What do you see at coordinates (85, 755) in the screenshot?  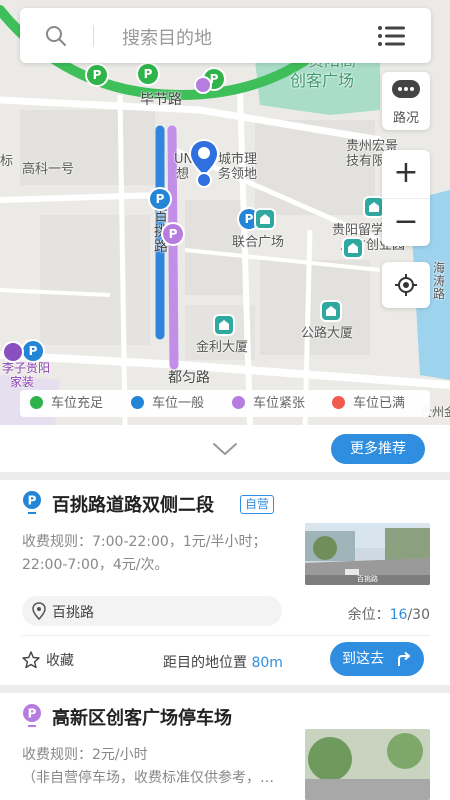 I see `fee-rule-line1: 收费规则：2元/小时` at bounding box center [85, 755].